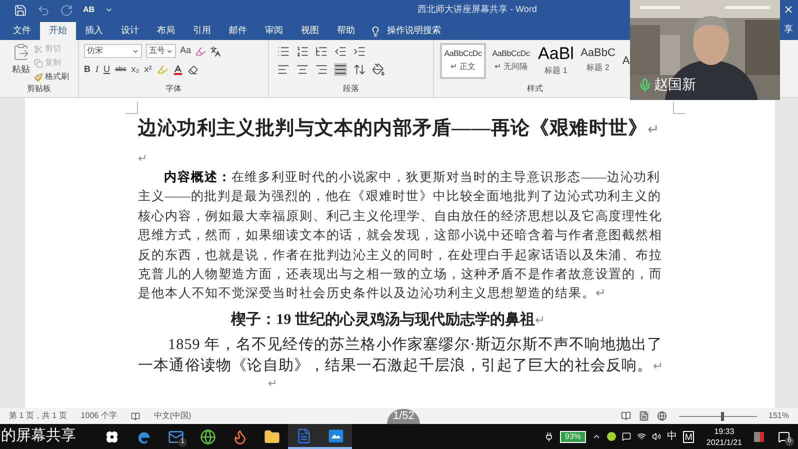  Describe the element at coordinates (112, 436) in the screenshot. I see `pinwheel-icon` at that location.